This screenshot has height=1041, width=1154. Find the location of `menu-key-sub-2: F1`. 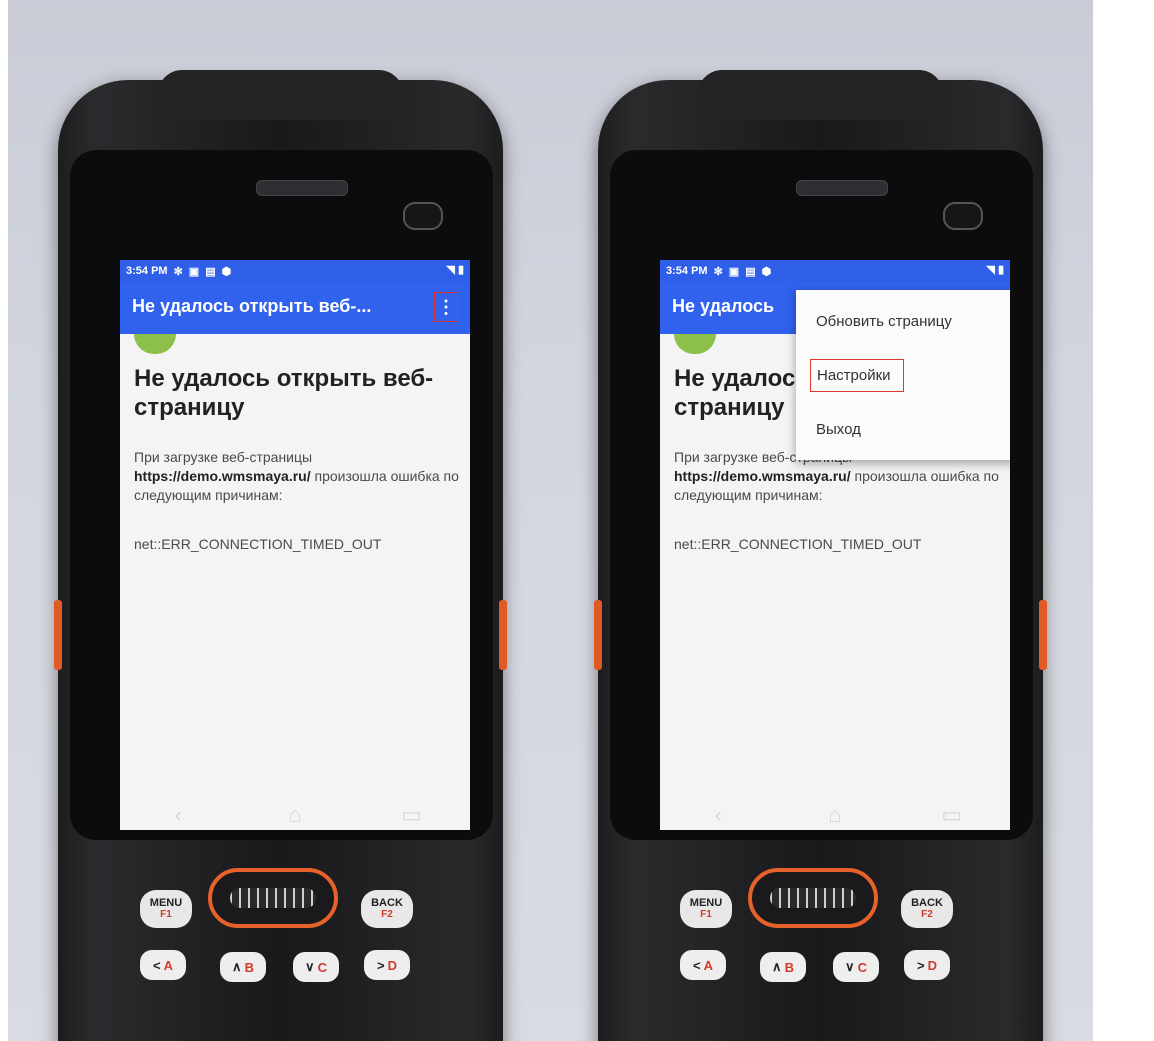

menu-key-sub-2: F1 is located at coordinates (706, 914).